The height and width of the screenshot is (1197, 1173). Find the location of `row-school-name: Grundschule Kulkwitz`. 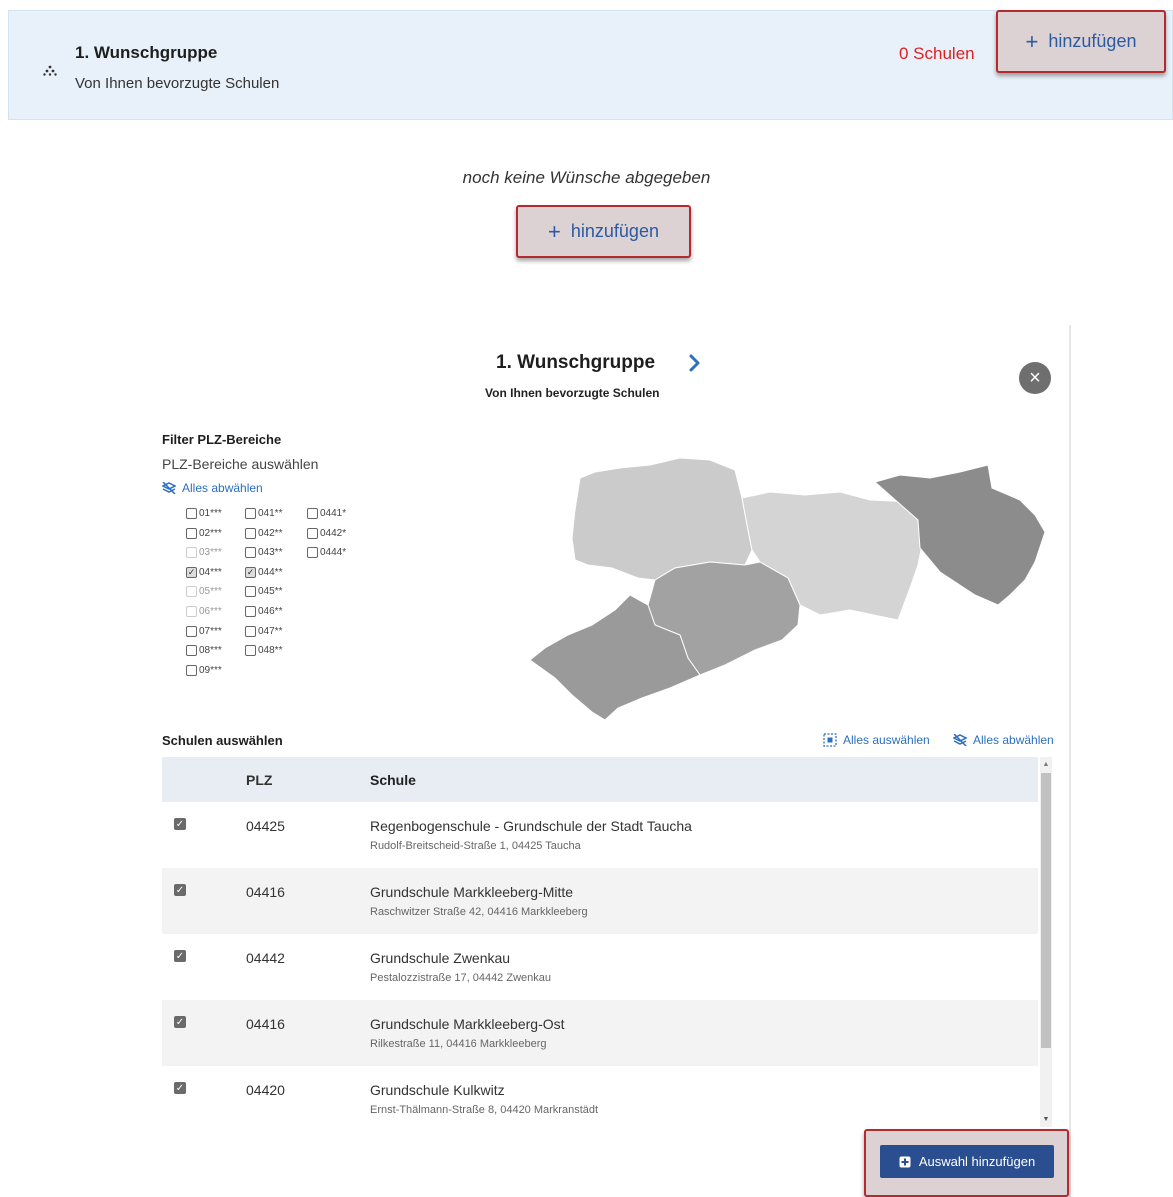

row-school-name: Grundschule Kulkwitz is located at coordinates (437, 1090).